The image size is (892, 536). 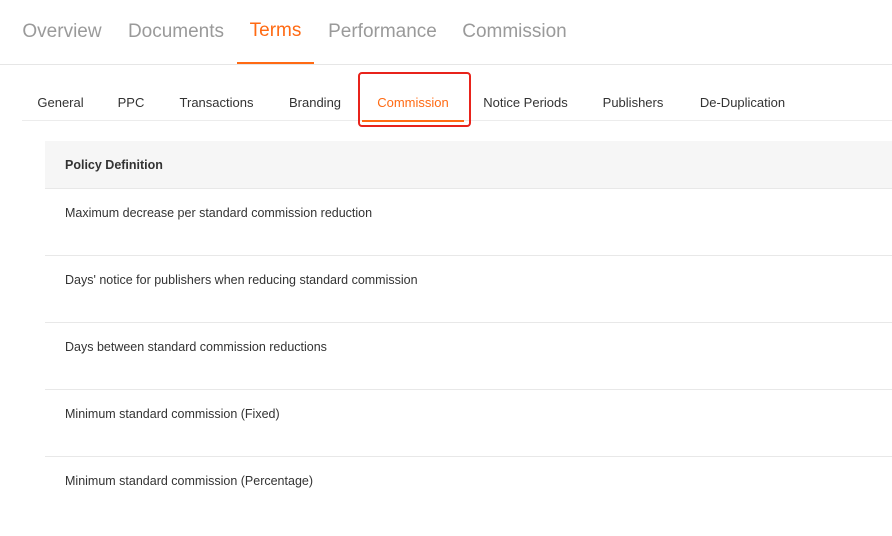 What do you see at coordinates (468, 423) in the screenshot?
I see `policy-row-min-fixed: Minimum standard commission (Fixed)` at bounding box center [468, 423].